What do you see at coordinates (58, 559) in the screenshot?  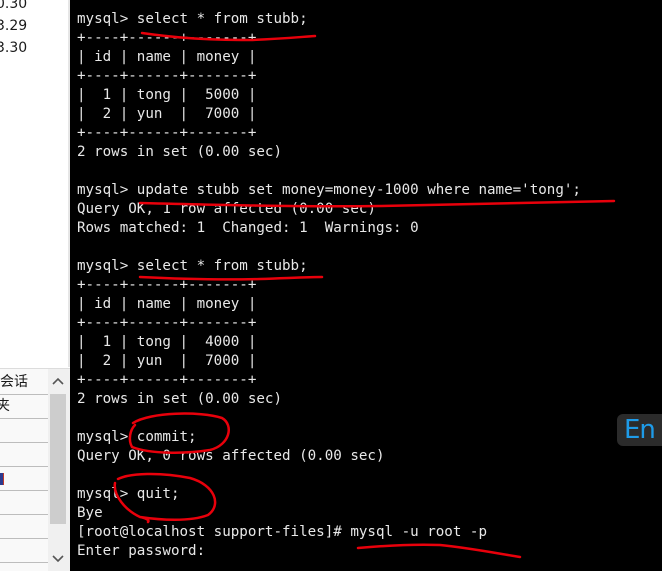 I see `scroll-down-icon` at bounding box center [58, 559].